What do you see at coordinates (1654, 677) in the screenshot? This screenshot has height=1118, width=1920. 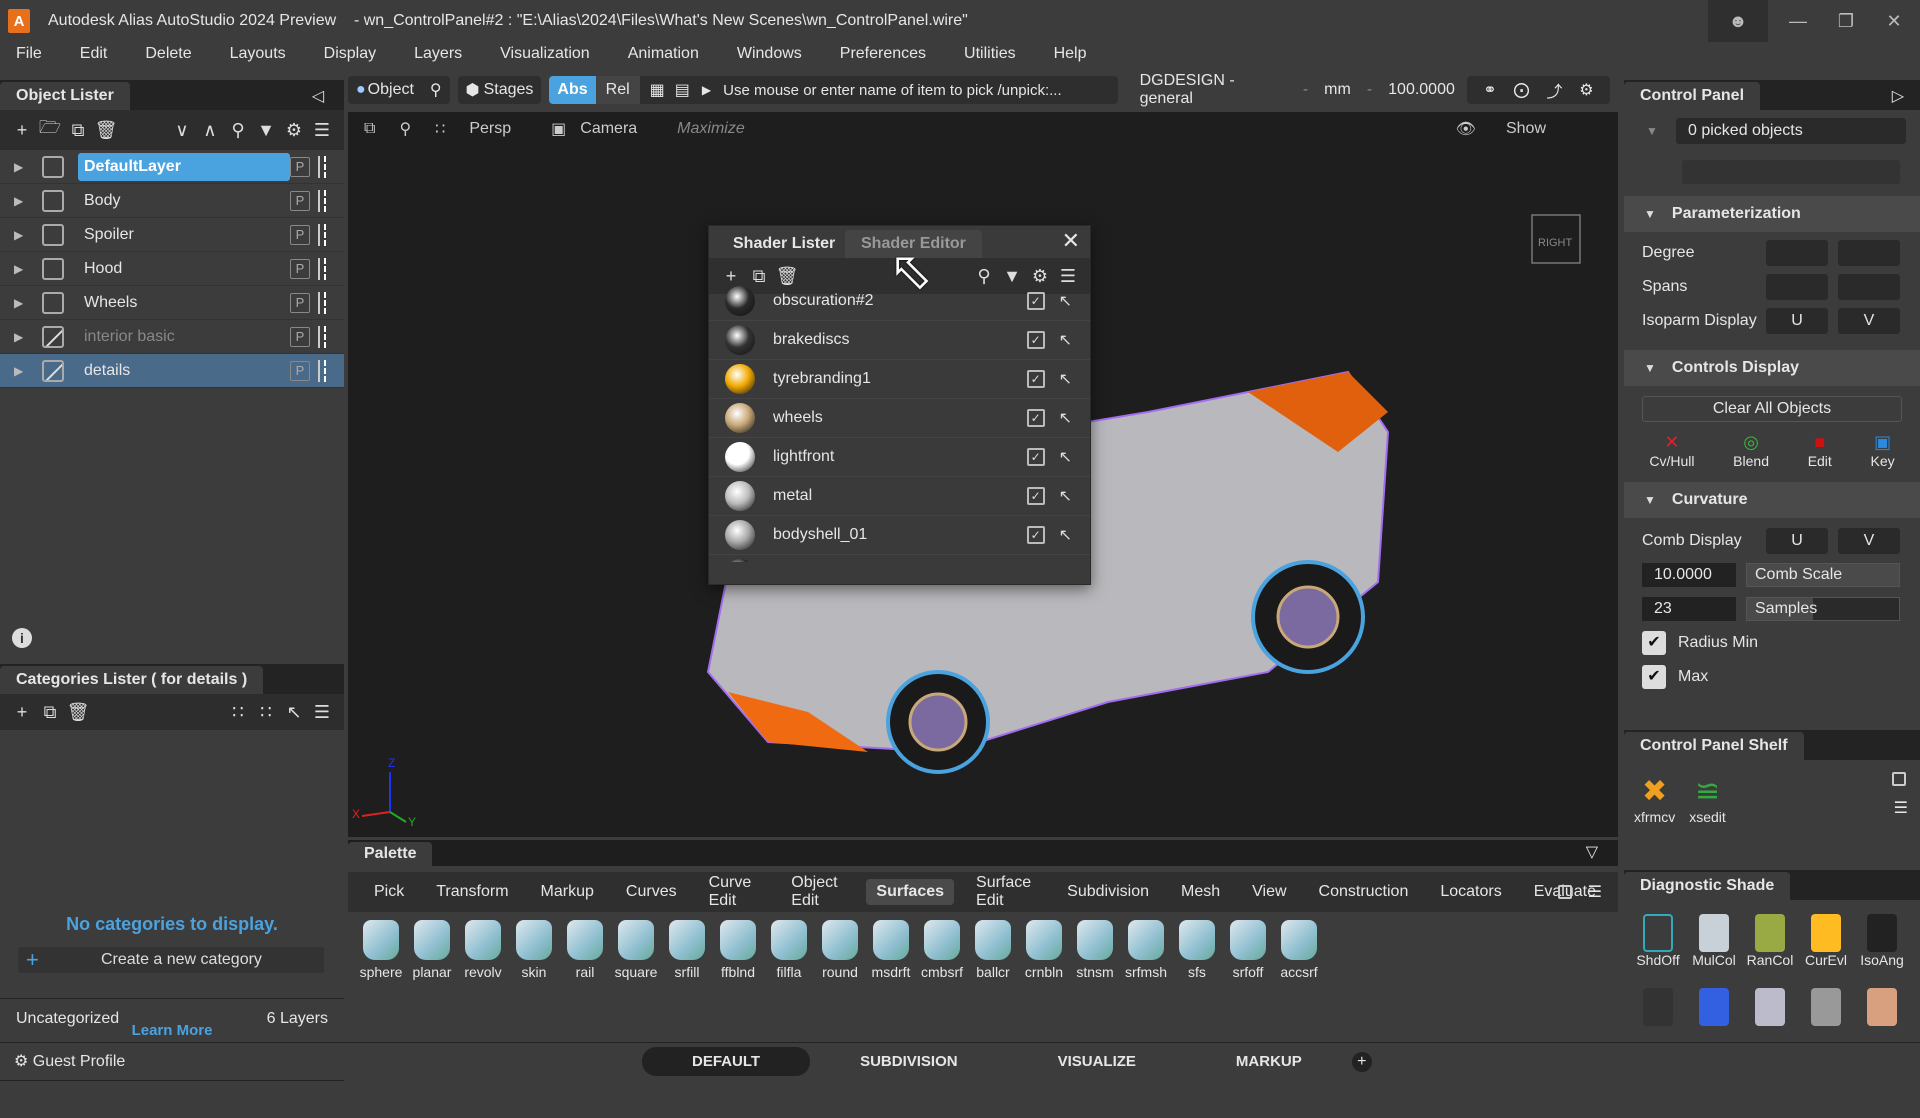 I see `max-checkbox: ✔` at bounding box center [1654, 677].